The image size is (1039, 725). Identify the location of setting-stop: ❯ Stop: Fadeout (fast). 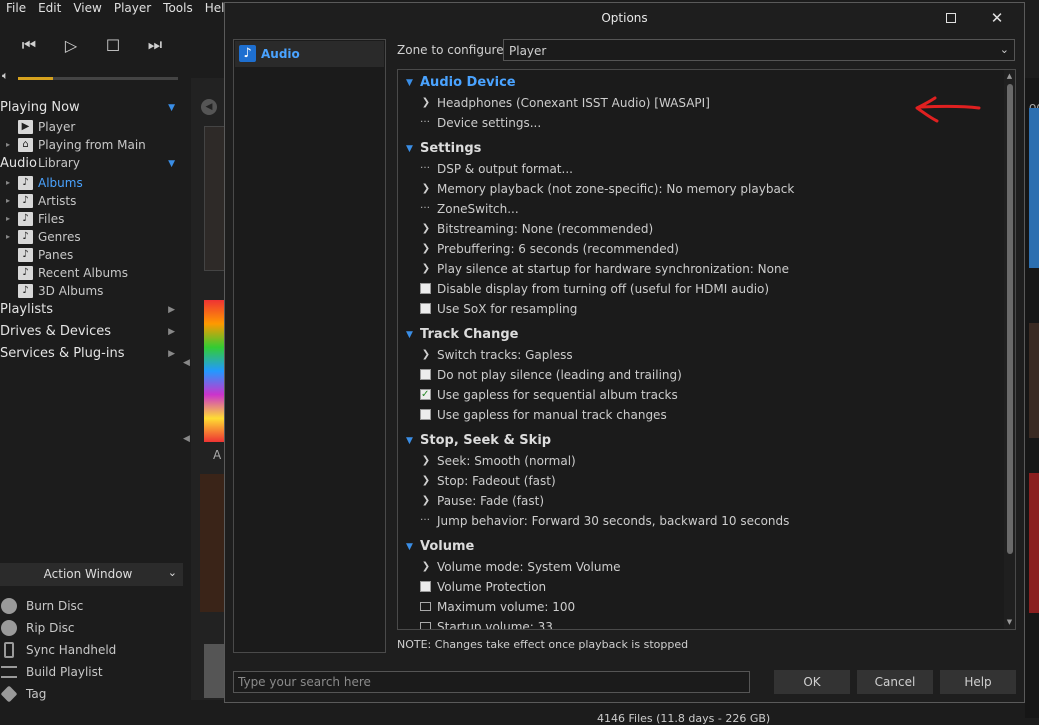
(700, 481).